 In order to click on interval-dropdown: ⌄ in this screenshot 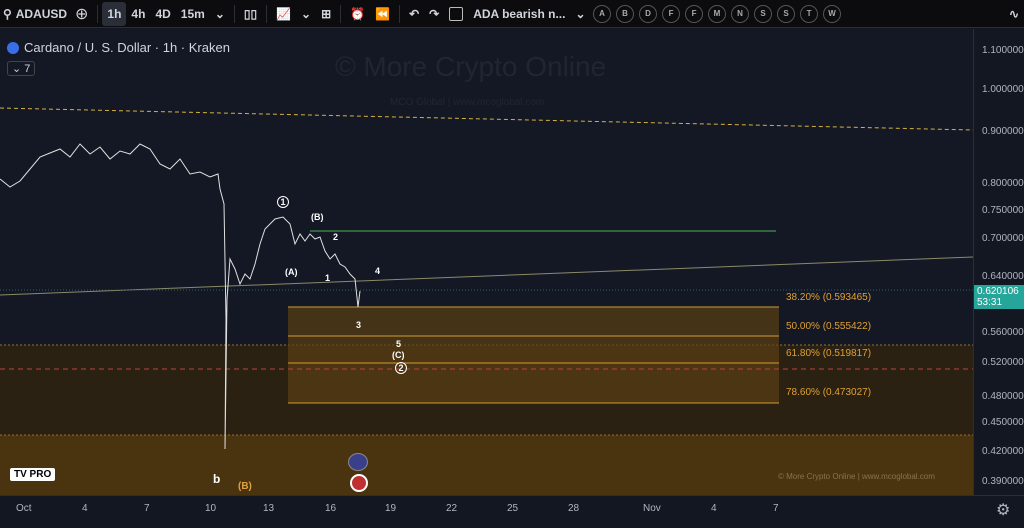, I will do `click(220, 14)`.